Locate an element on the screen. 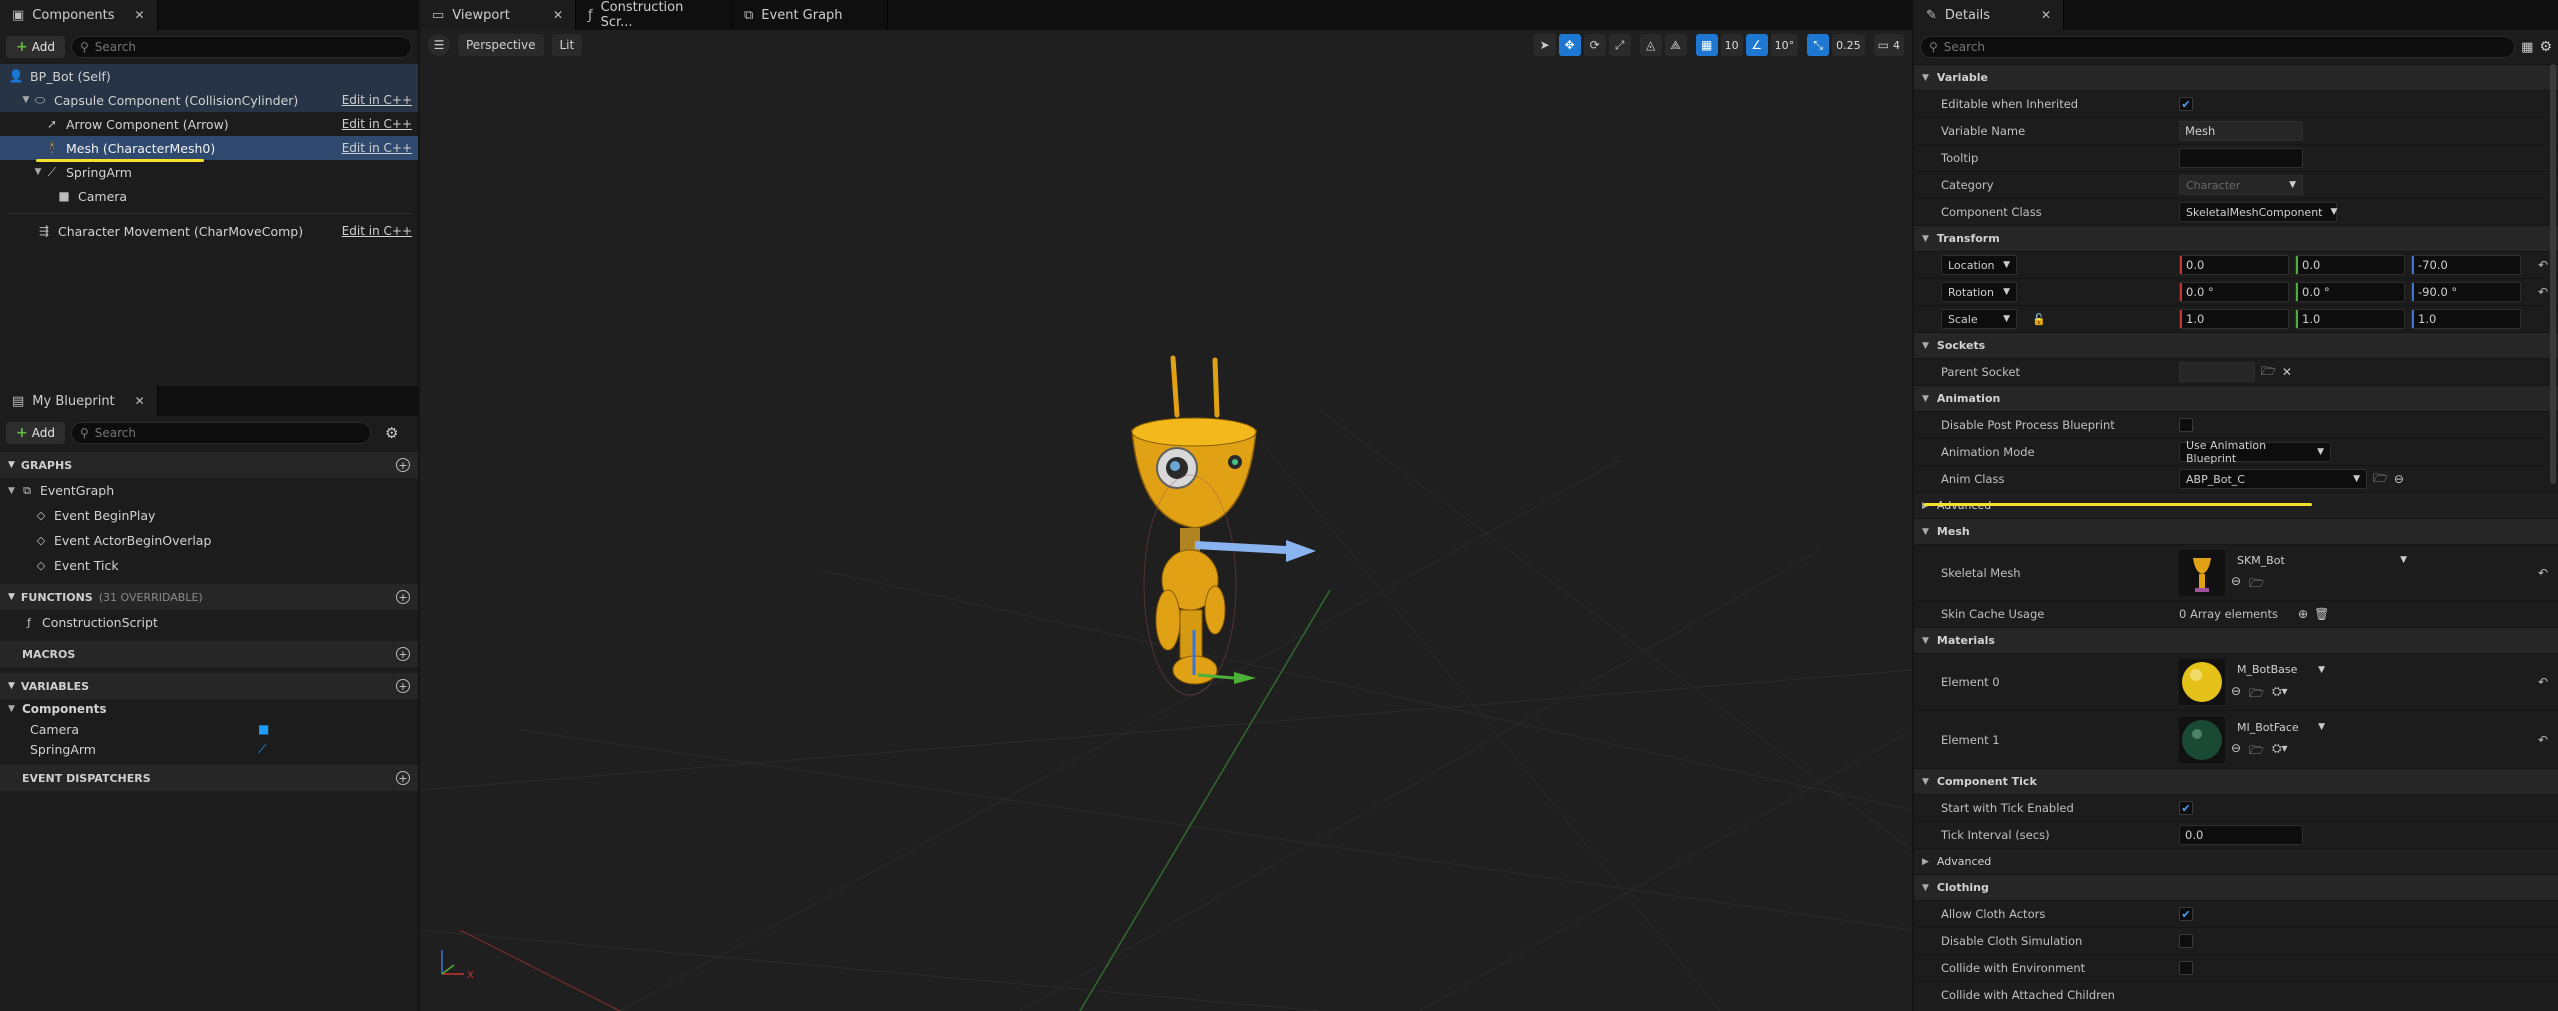  components-search: ⚲ is located at coordinates (241, 47).